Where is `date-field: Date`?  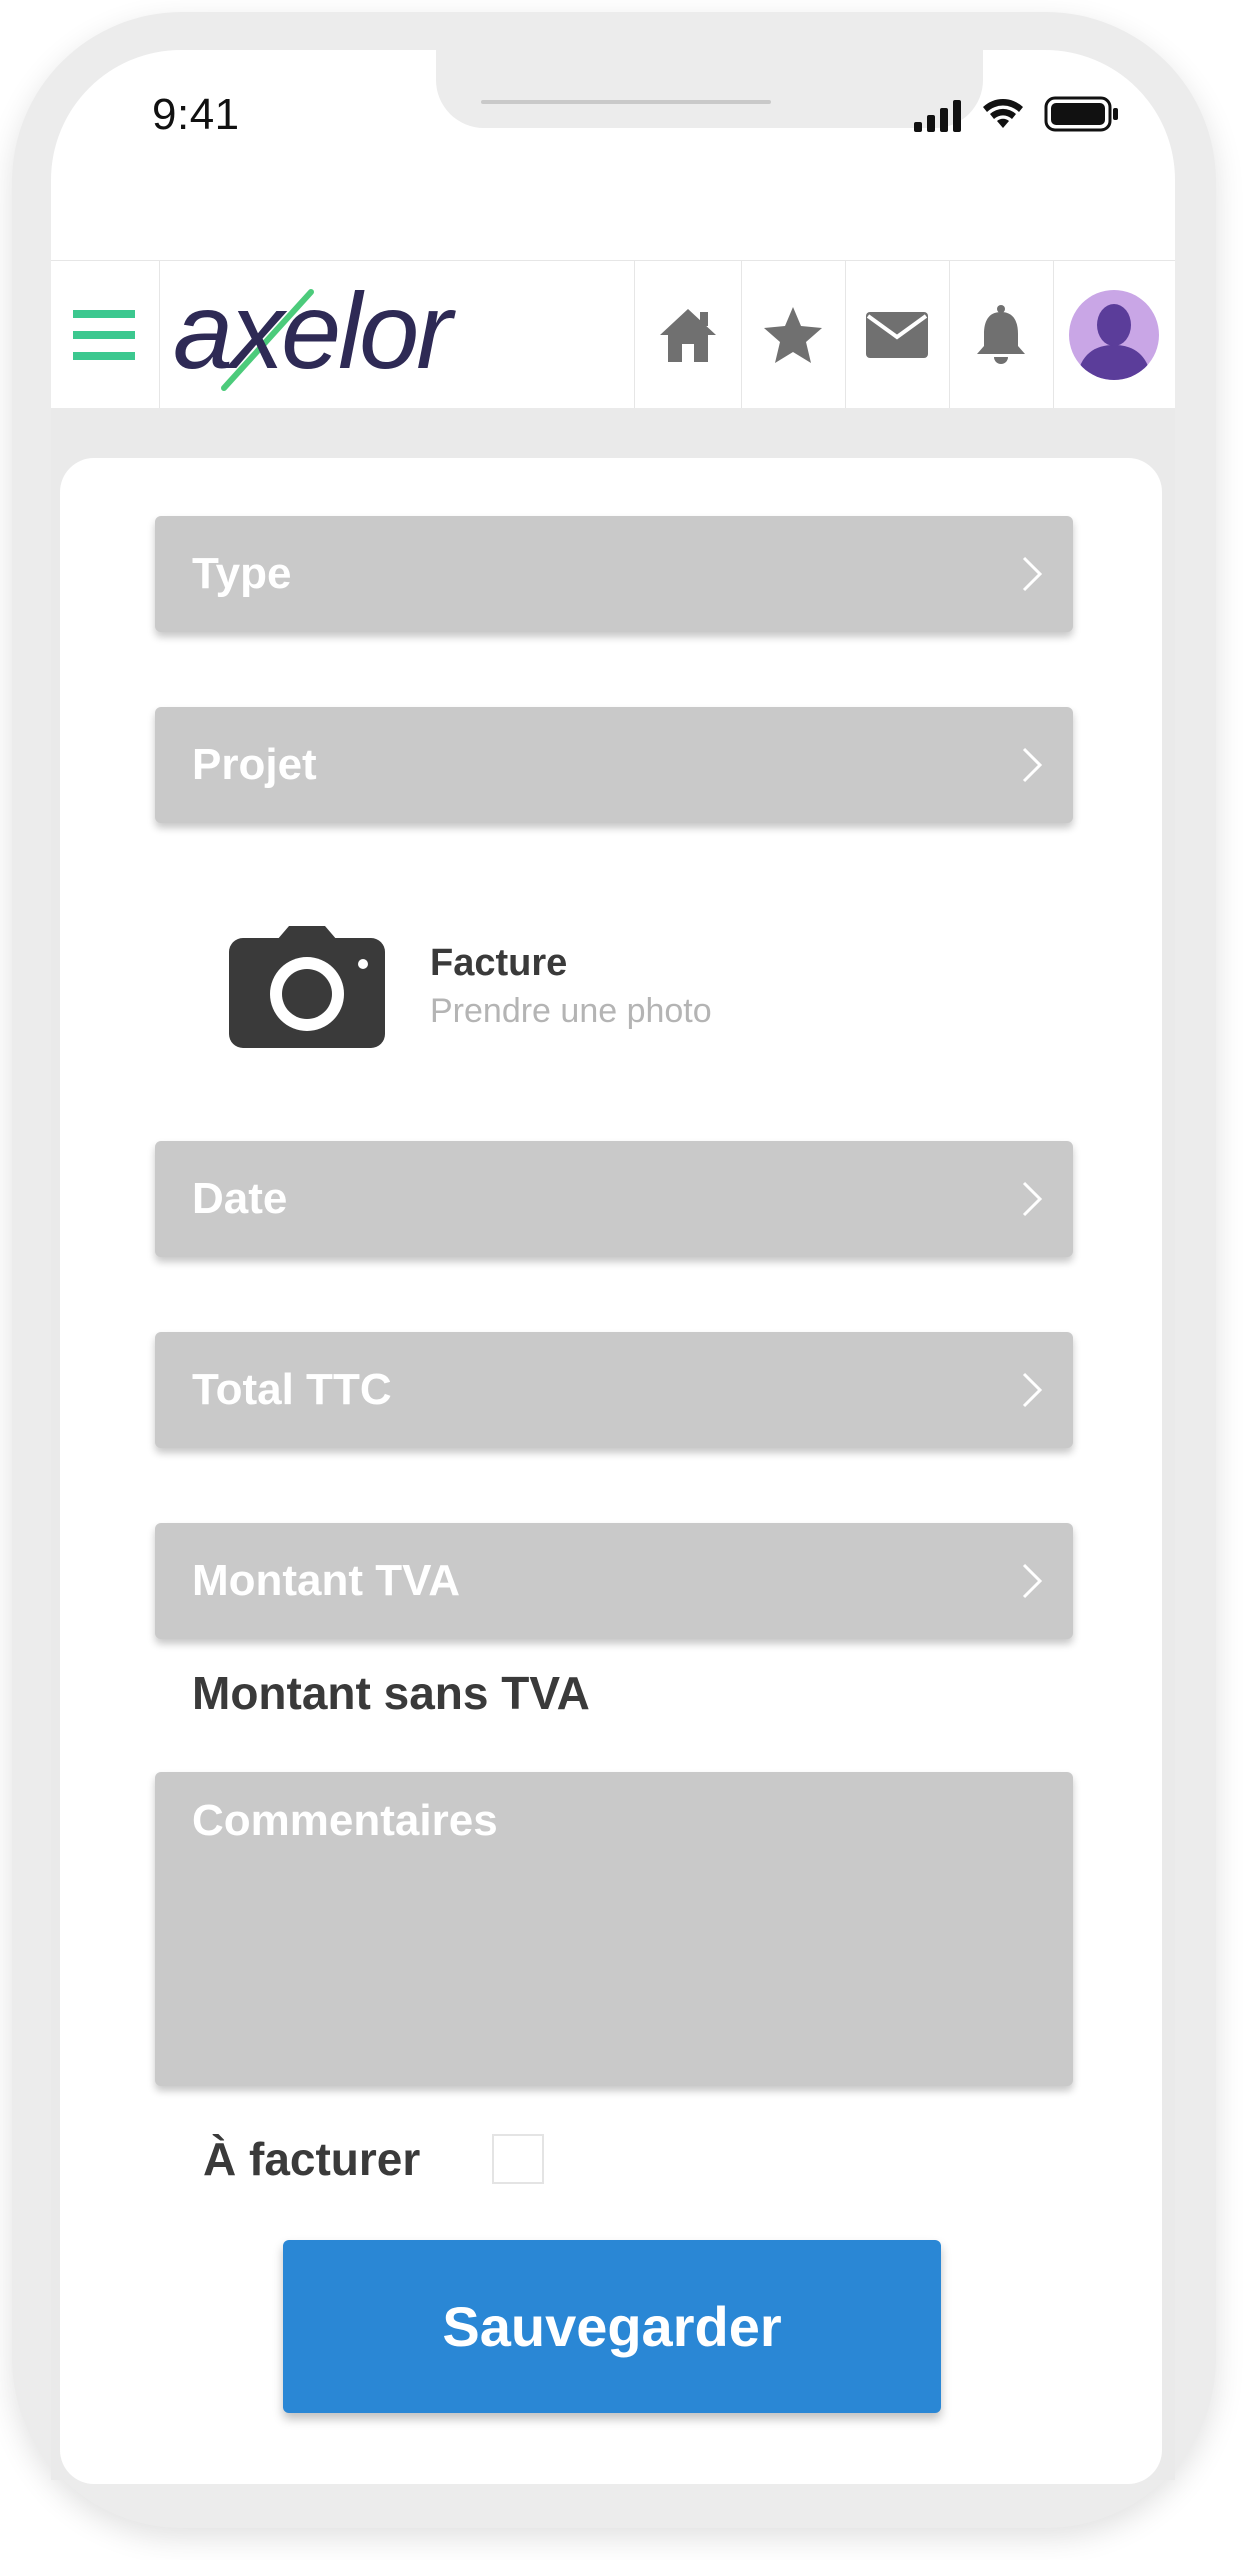 date-field: Date is located at coordinates (614, 1199).